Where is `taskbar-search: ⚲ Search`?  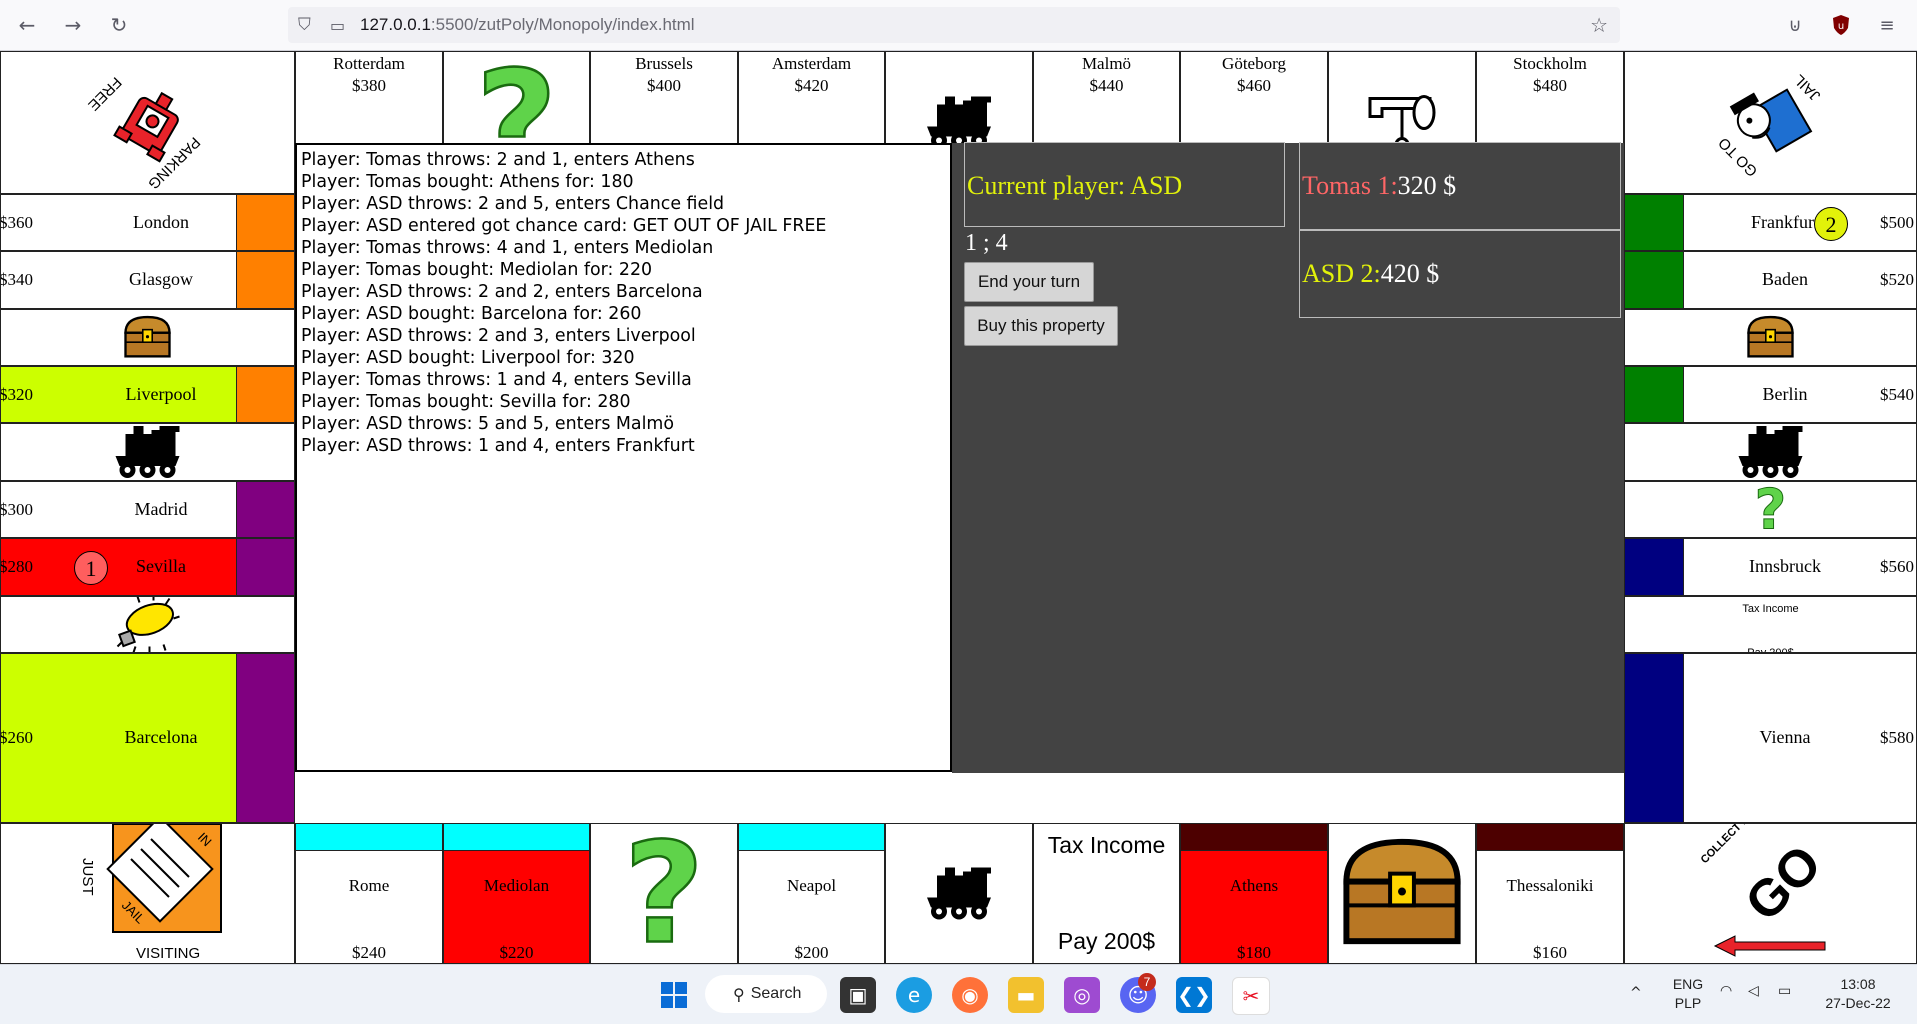 taskbar-search: ⚲ Search is located at coordinates (766, 994).